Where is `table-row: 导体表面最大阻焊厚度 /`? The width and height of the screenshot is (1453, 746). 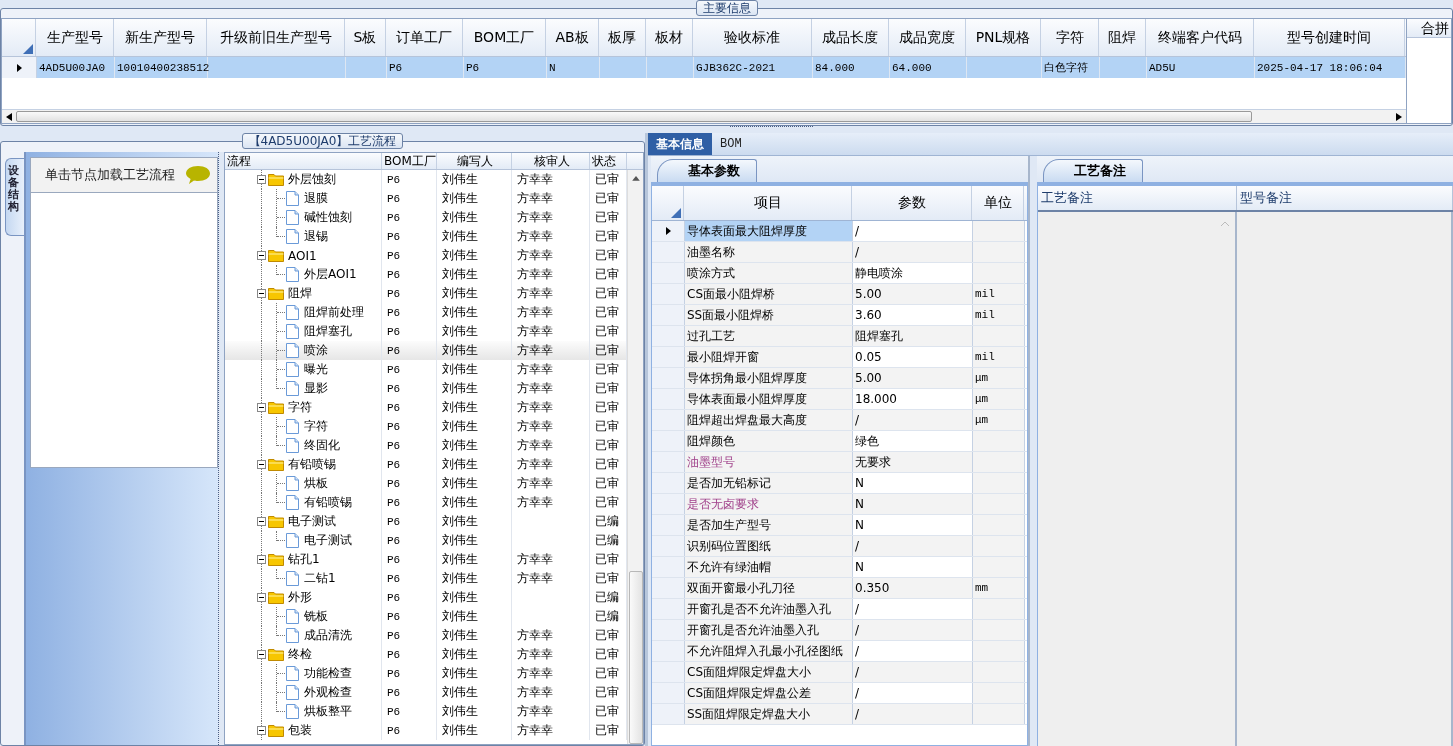 table-row: 导体表面最大阻焊厚度 / is located at coordinates (839, 231).